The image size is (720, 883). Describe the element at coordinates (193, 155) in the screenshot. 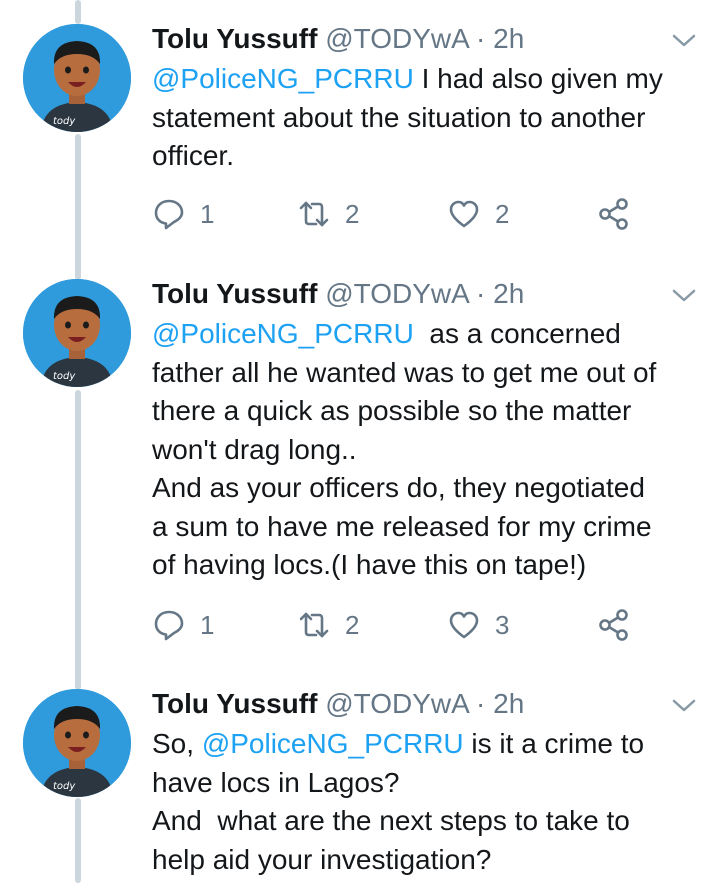

I see `tweet-line: officer.` at that location.